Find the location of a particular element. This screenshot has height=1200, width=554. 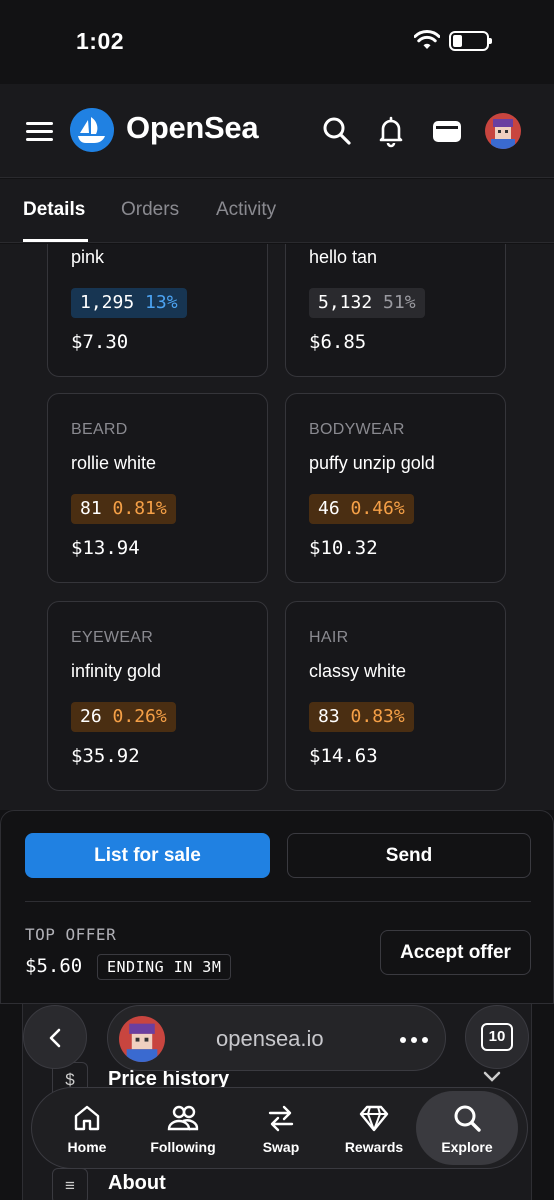

browser-back-button is located at coordinates (55, 1037).